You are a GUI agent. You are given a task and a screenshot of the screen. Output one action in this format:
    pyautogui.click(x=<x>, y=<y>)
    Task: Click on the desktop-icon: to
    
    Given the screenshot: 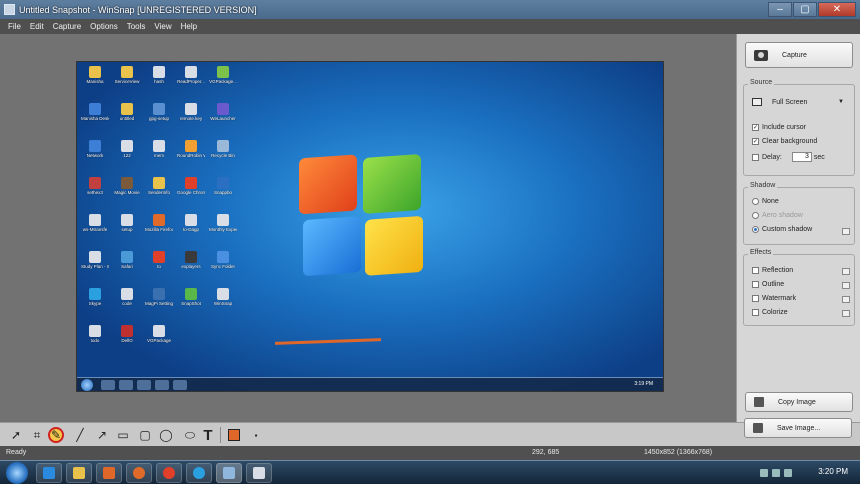 What is the action you would take?
    pyautogui.click(x=159, y=260)
    